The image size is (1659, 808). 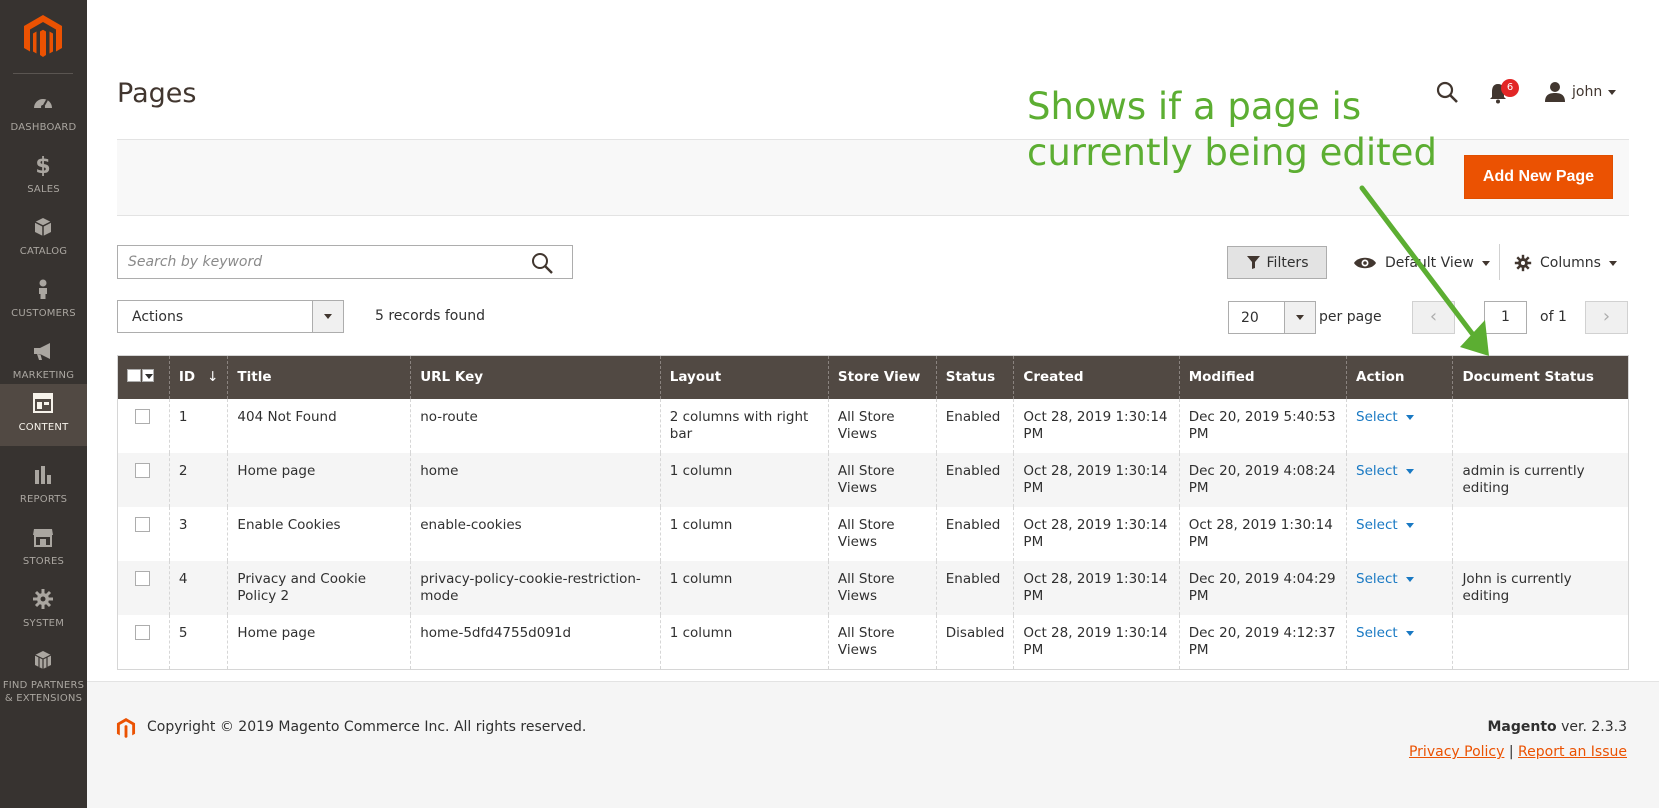 I want to click on search-field, so click(x=345, y=262).